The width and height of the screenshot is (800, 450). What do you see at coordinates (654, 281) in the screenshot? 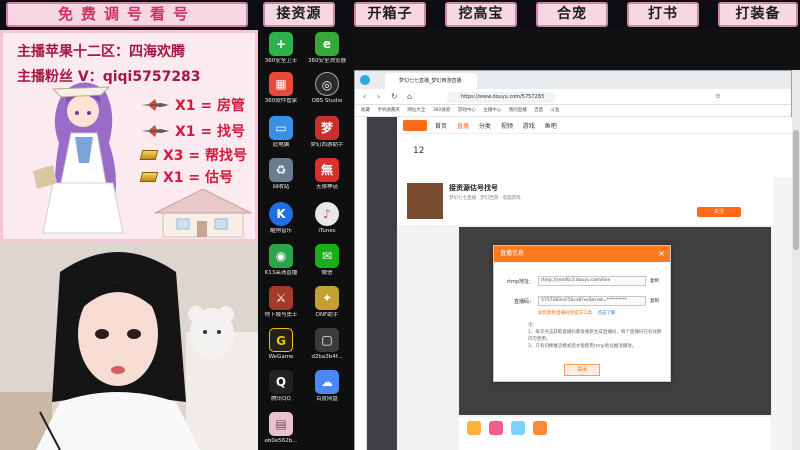
I see `copy-rtmp-button: 复制` at bounding box center [654, 281].